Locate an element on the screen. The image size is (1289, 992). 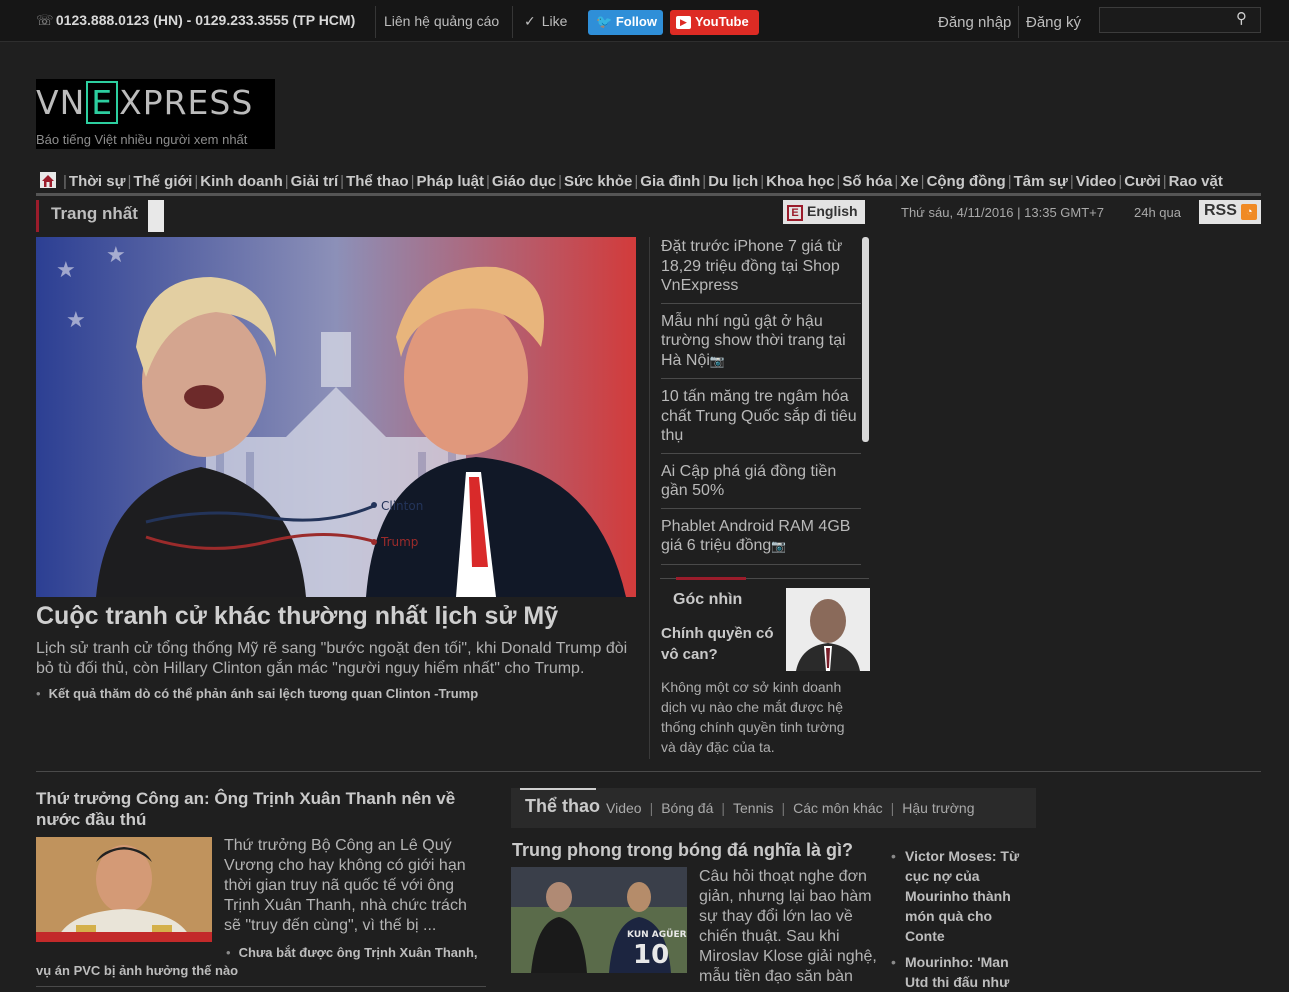
opinion-accent is located at coordinates (711, 578).